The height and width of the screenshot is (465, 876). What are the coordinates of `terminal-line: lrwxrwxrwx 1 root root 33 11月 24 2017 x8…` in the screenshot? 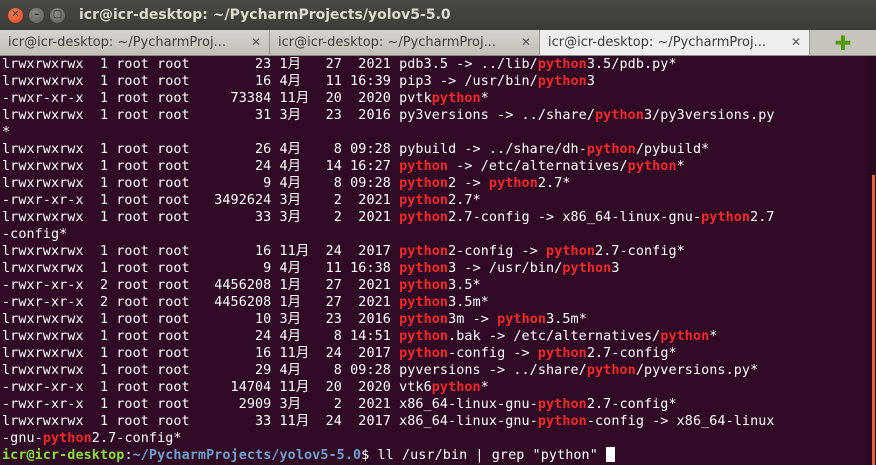 It's located at (388, 421).